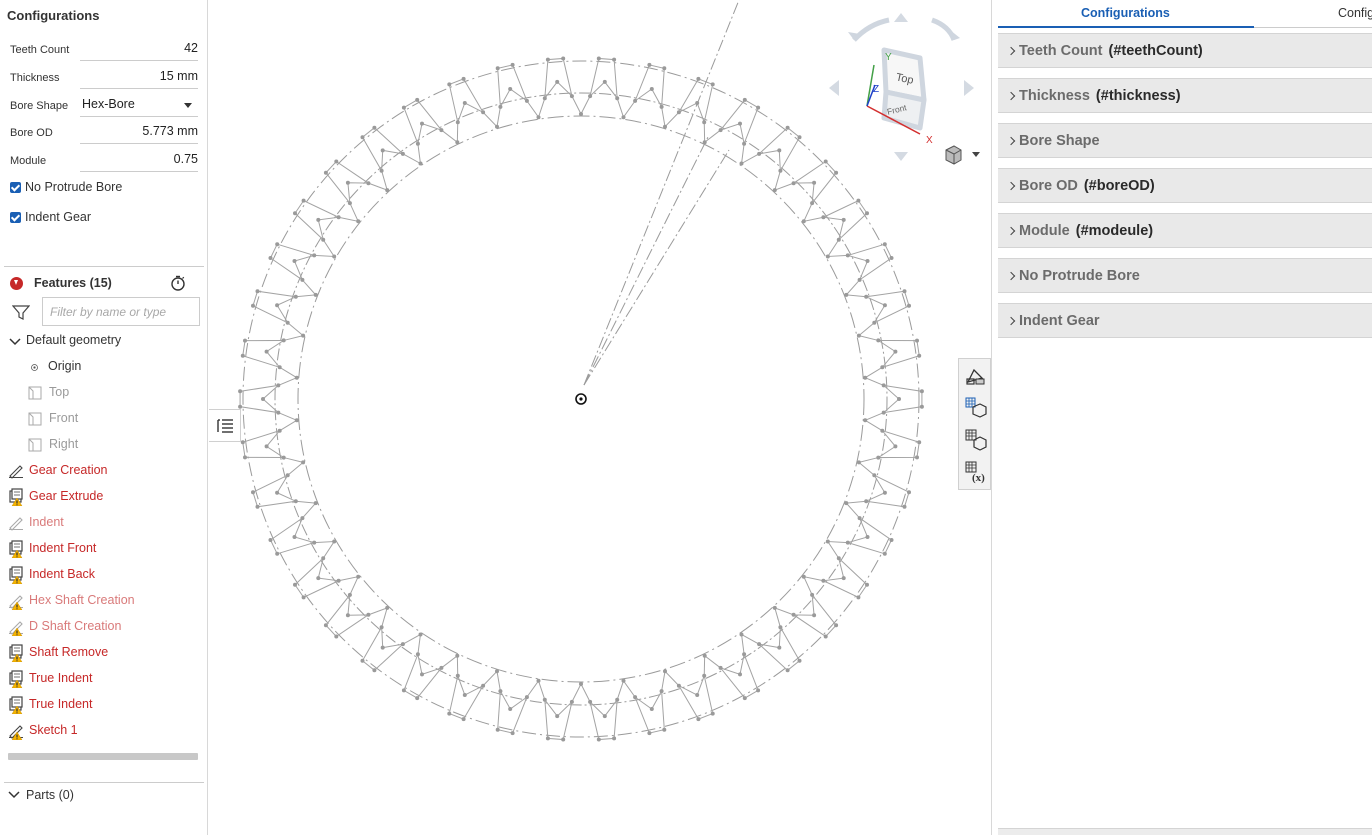  Describe the element at coordinates (191, 48) in the screenshot. I see `teeth-count-value: 42` at that location.